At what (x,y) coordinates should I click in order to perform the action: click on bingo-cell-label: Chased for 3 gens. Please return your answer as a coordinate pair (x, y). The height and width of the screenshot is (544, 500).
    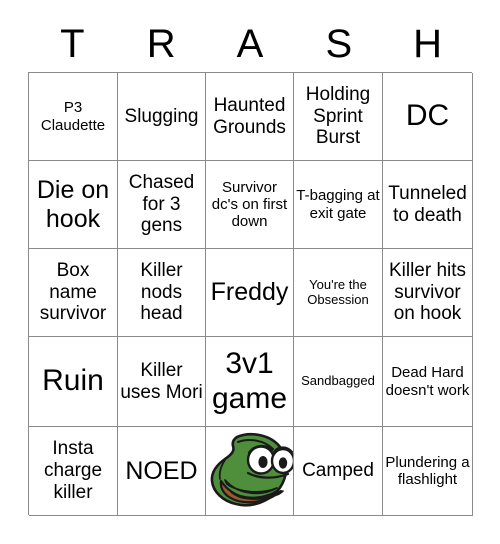
    Looking at the image, I should click on (161, 204).